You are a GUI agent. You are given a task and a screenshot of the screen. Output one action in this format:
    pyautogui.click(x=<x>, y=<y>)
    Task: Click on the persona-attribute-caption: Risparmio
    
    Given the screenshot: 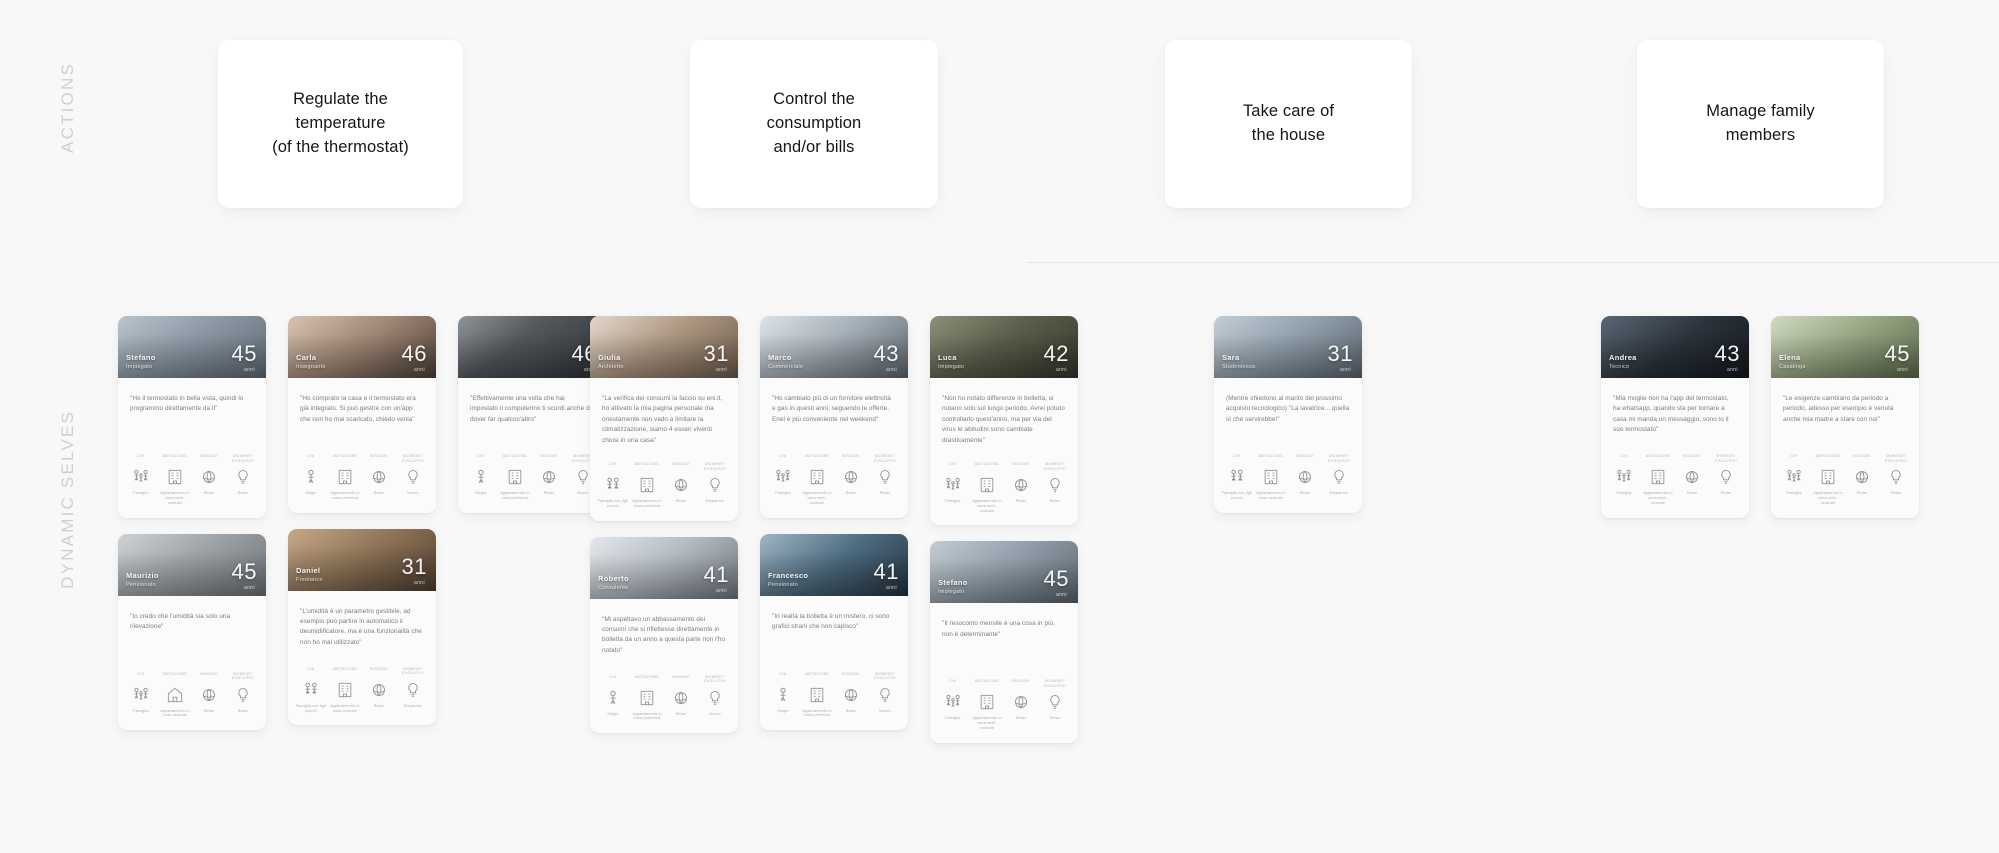 What is the action you would take?
    pyautogui.click(x=1339, y=493)
    